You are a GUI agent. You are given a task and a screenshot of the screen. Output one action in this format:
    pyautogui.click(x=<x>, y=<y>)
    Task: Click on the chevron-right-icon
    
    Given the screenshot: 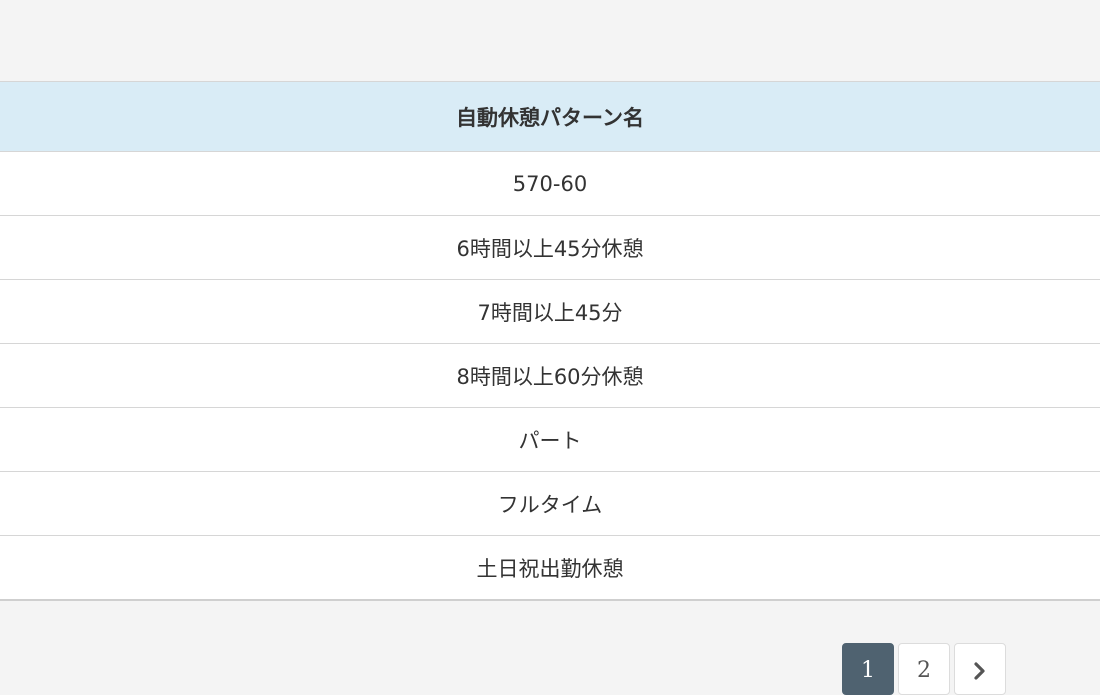 What is the action you would take?
    pyautogui.click(x=979, y=671)
    